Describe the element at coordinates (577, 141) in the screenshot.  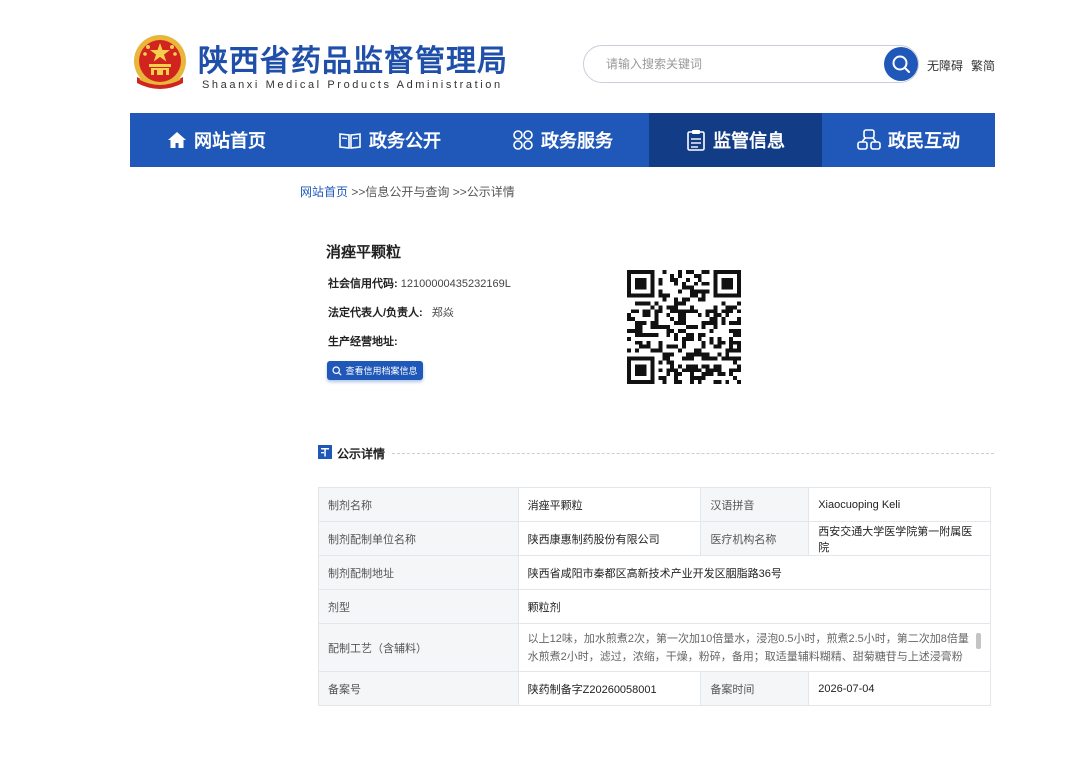
I see `nav-item-label: 政务服务` at that location.